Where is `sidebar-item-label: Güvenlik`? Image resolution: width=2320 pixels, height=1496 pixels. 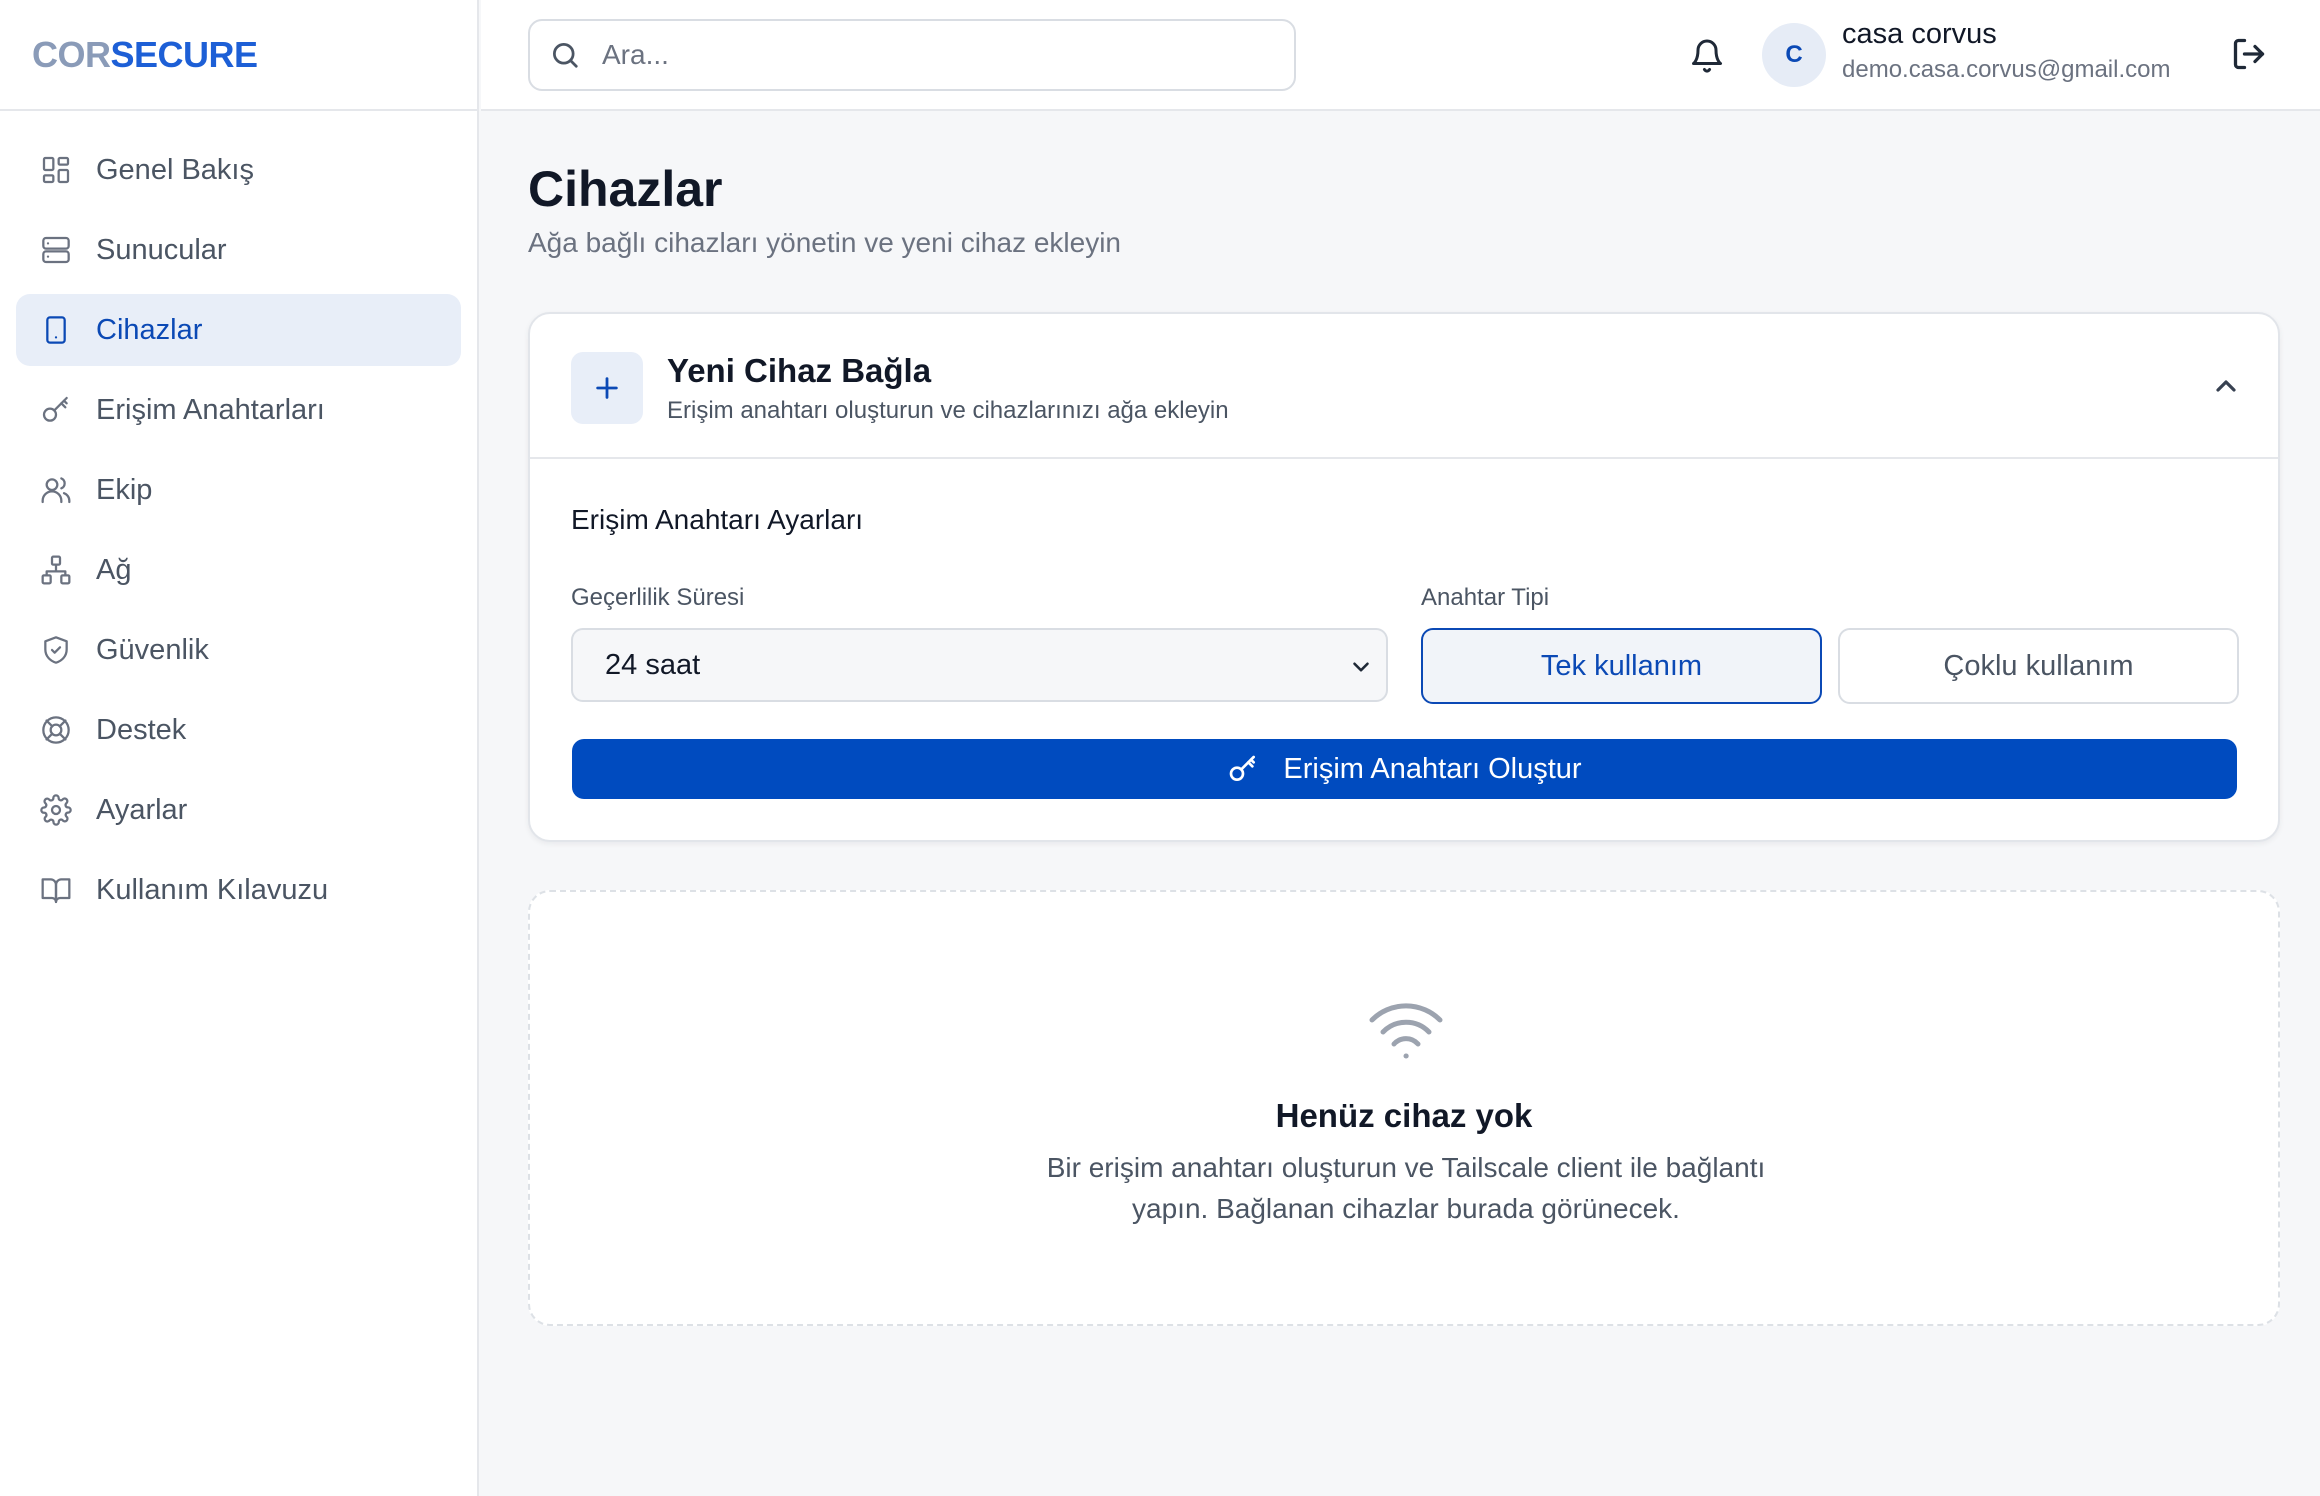 sidebar-item-label: Güvenlik is located at coordinates (152, 649).